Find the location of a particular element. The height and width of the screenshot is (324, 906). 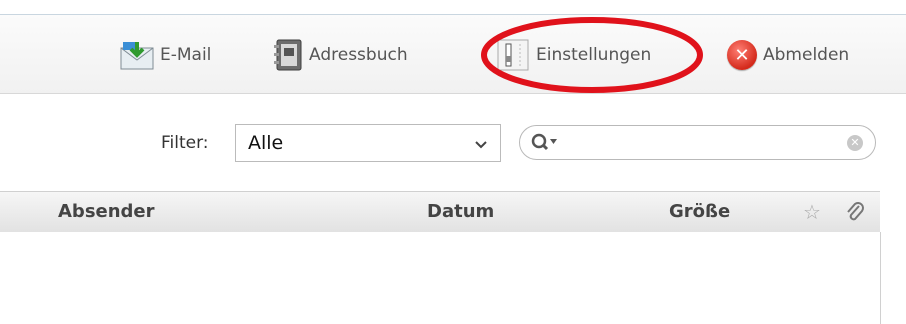

filter-selected-value: Alle is located at coordinates (266, 143).